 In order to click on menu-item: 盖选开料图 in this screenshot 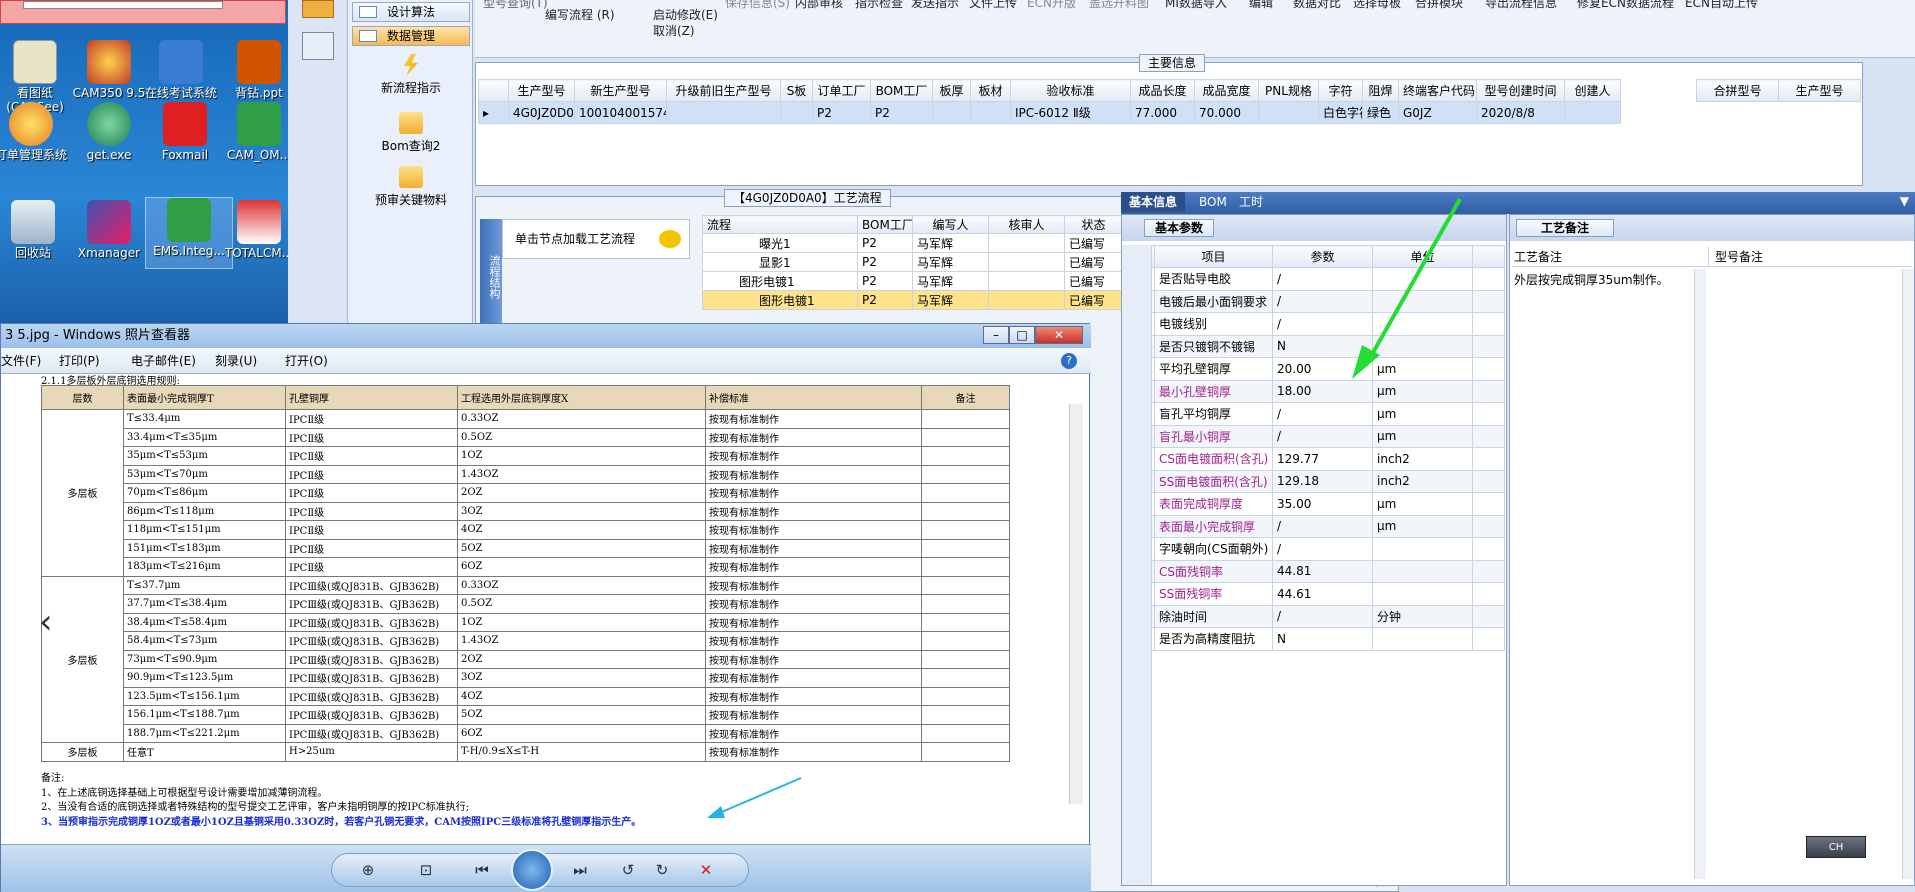, I will do `click(1119, 5)`.